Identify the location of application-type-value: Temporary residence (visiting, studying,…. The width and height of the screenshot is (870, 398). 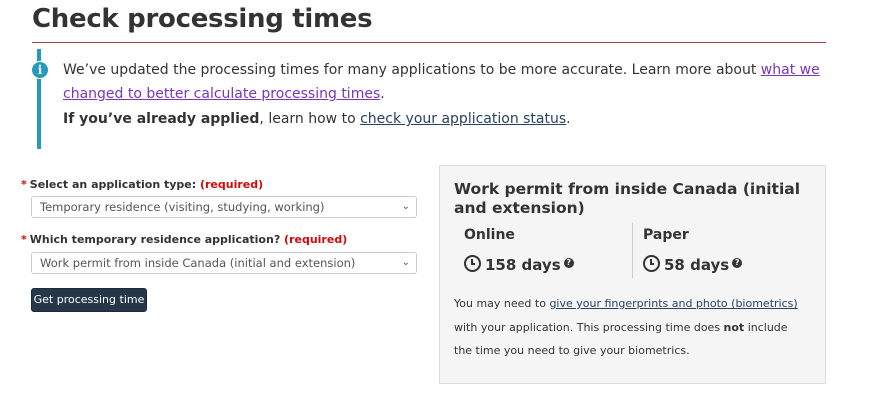
(182, 207).